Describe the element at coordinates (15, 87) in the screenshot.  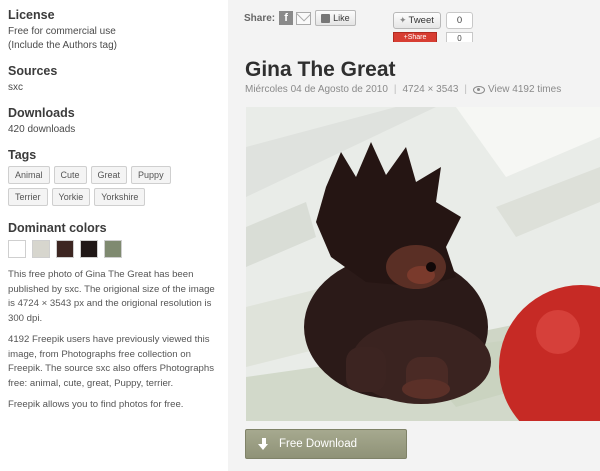
I see `sources-value: sxc` at that location.